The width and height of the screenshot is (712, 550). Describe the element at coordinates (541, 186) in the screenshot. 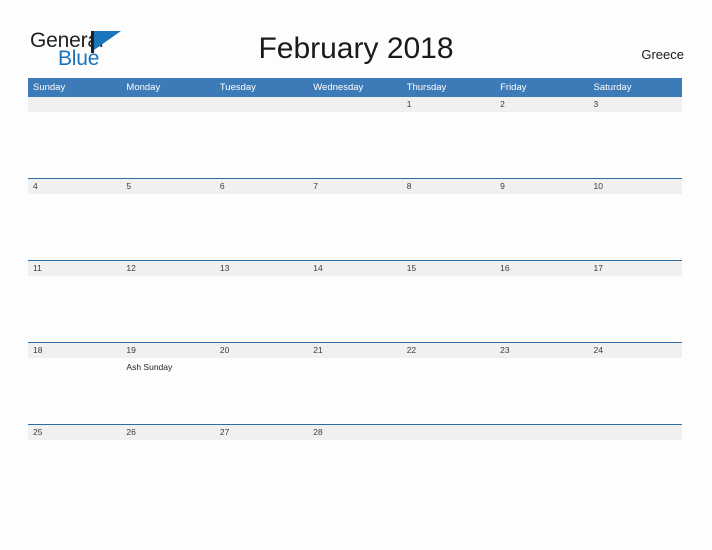

I see `date-number: 9` at that location.